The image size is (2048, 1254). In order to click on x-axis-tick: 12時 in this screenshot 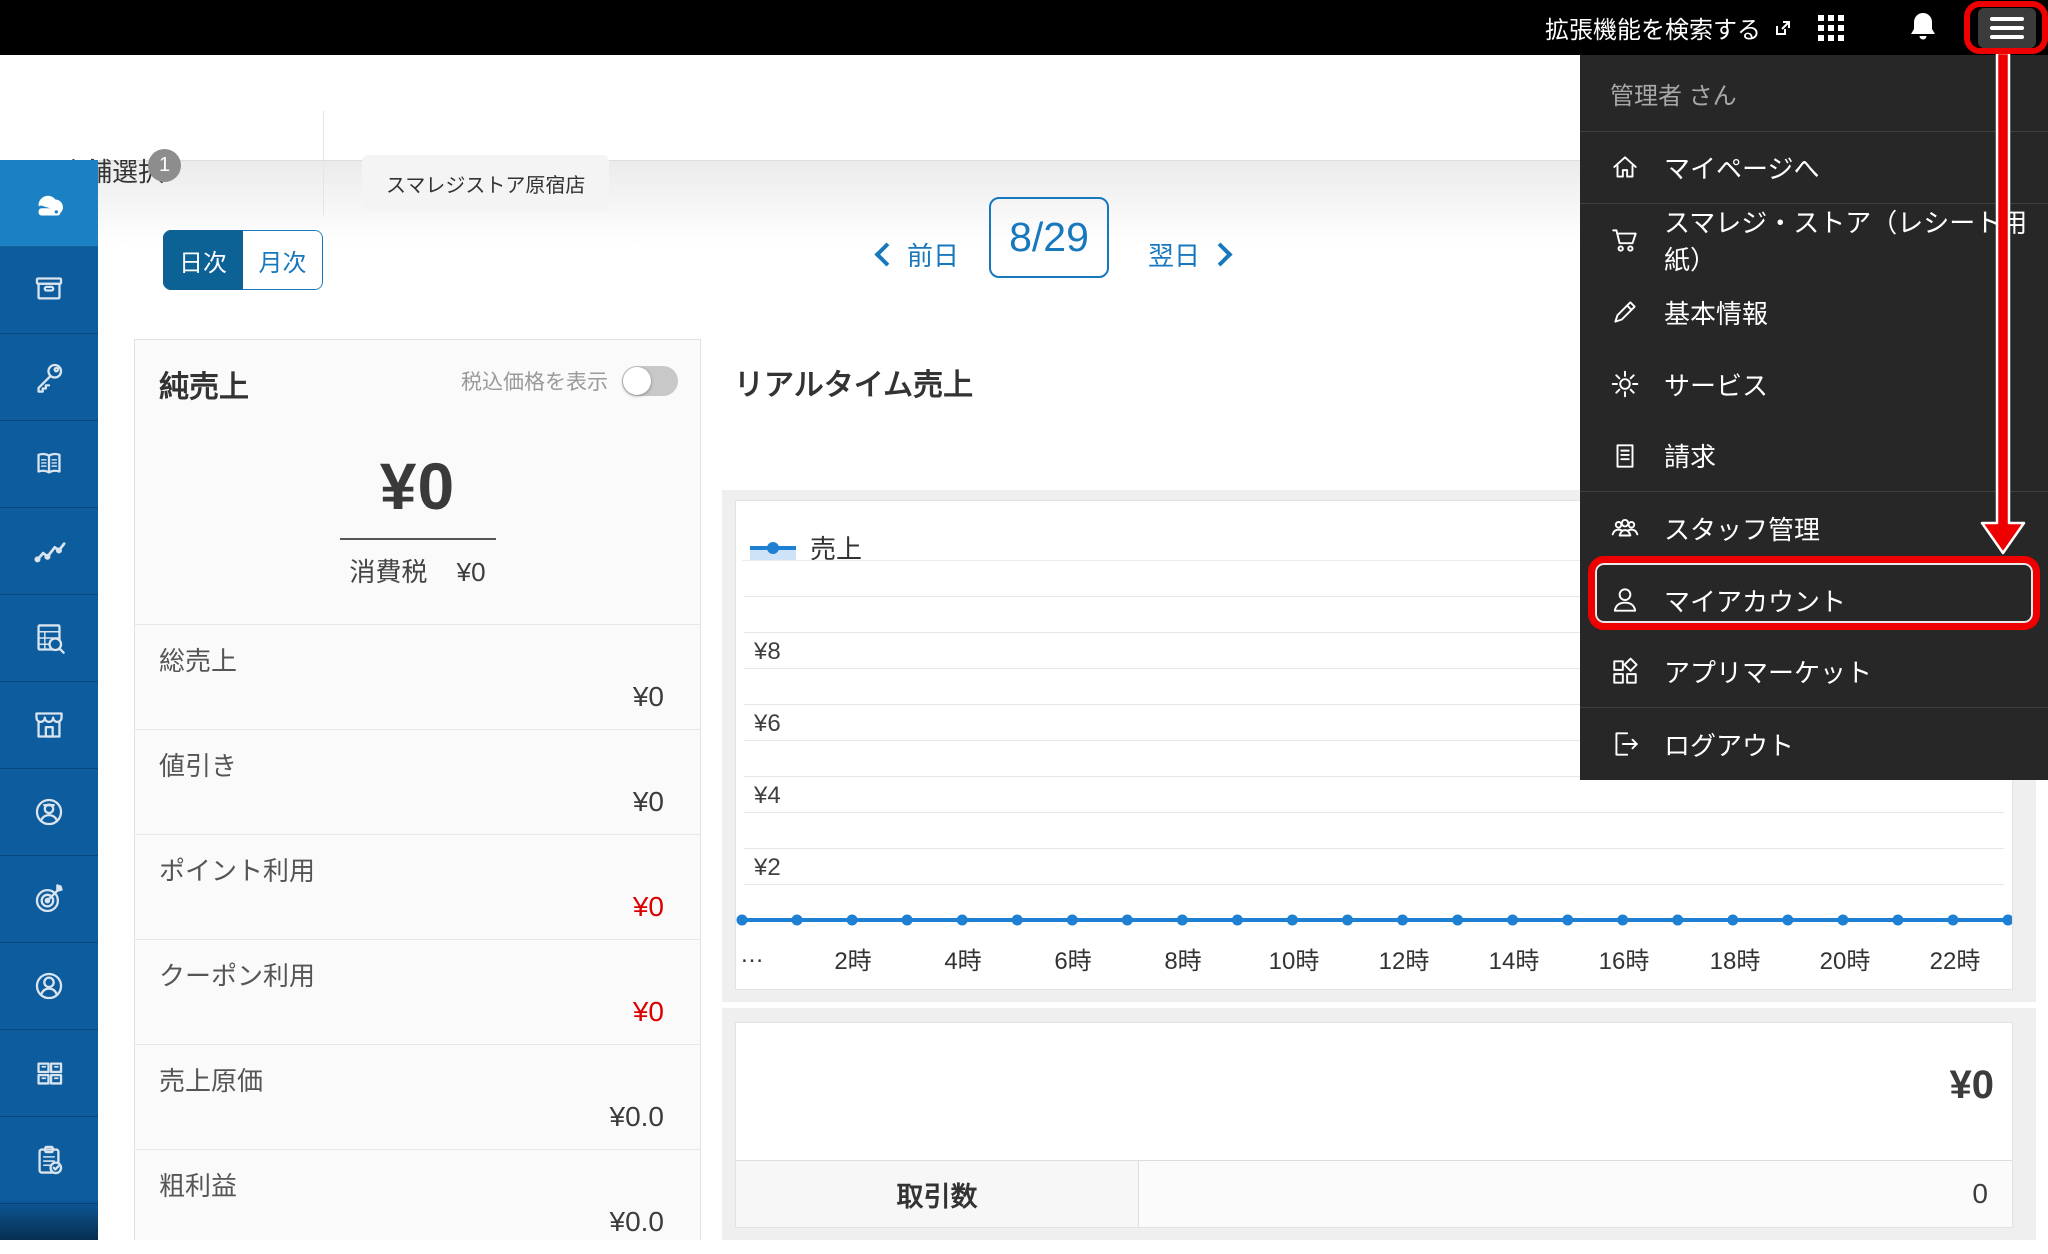, I will do `click(1404, 961)`.